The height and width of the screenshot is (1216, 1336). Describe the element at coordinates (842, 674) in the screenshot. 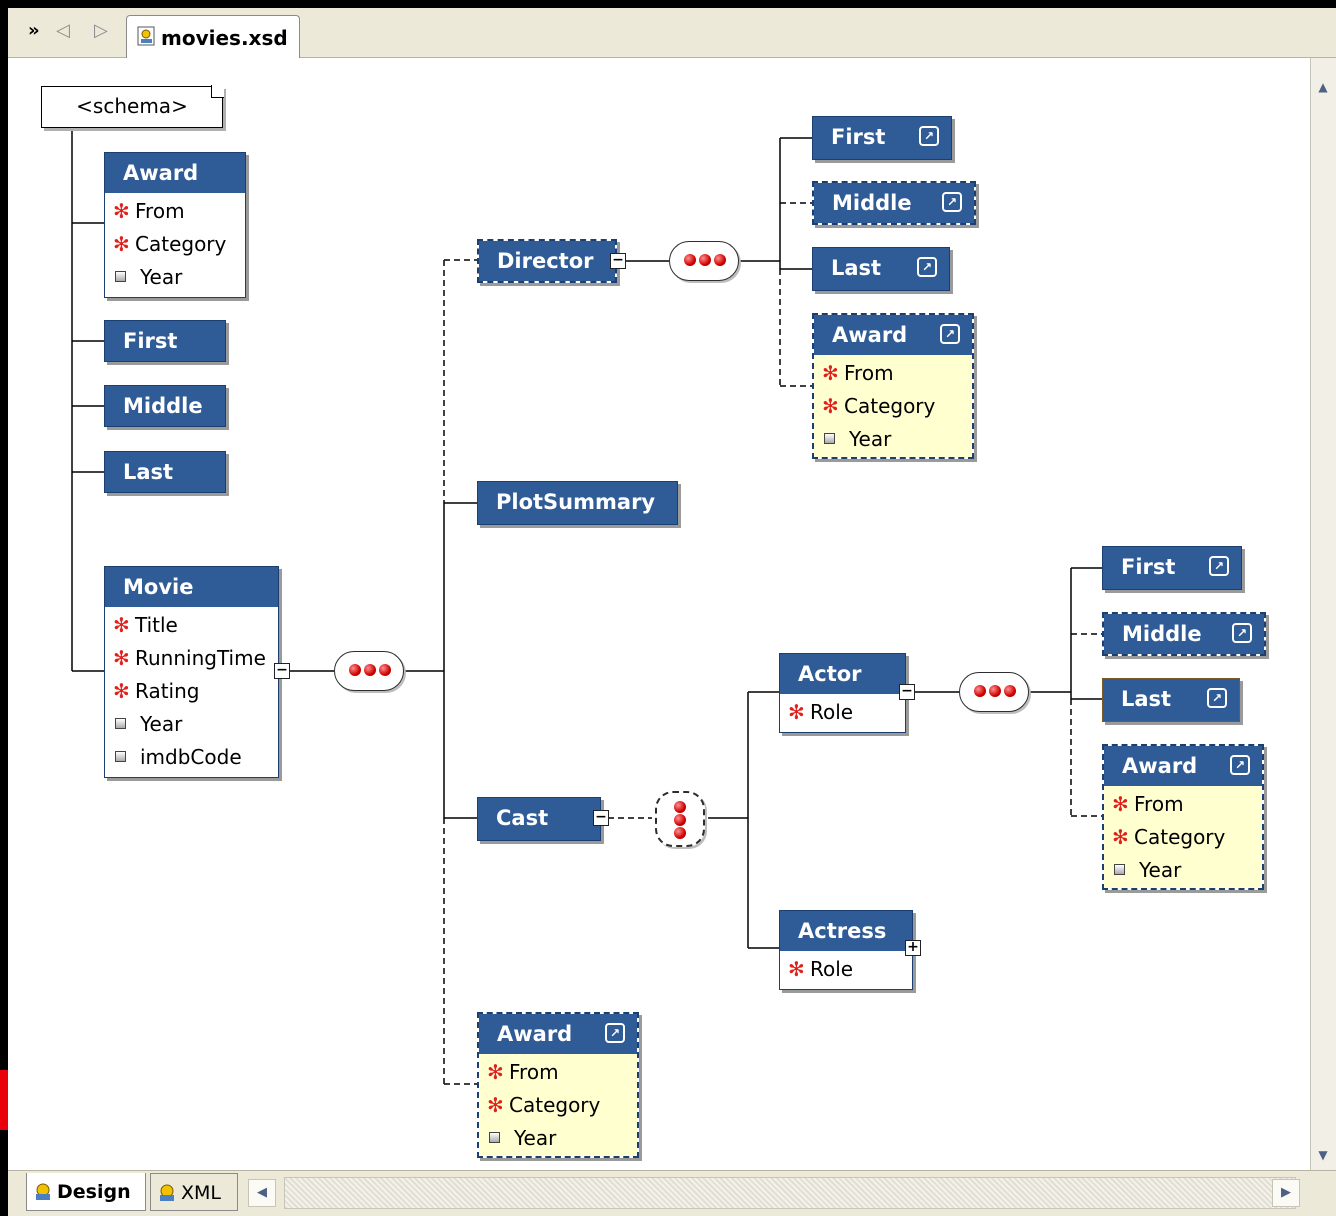

I see `actor-header: Actor` at that location.